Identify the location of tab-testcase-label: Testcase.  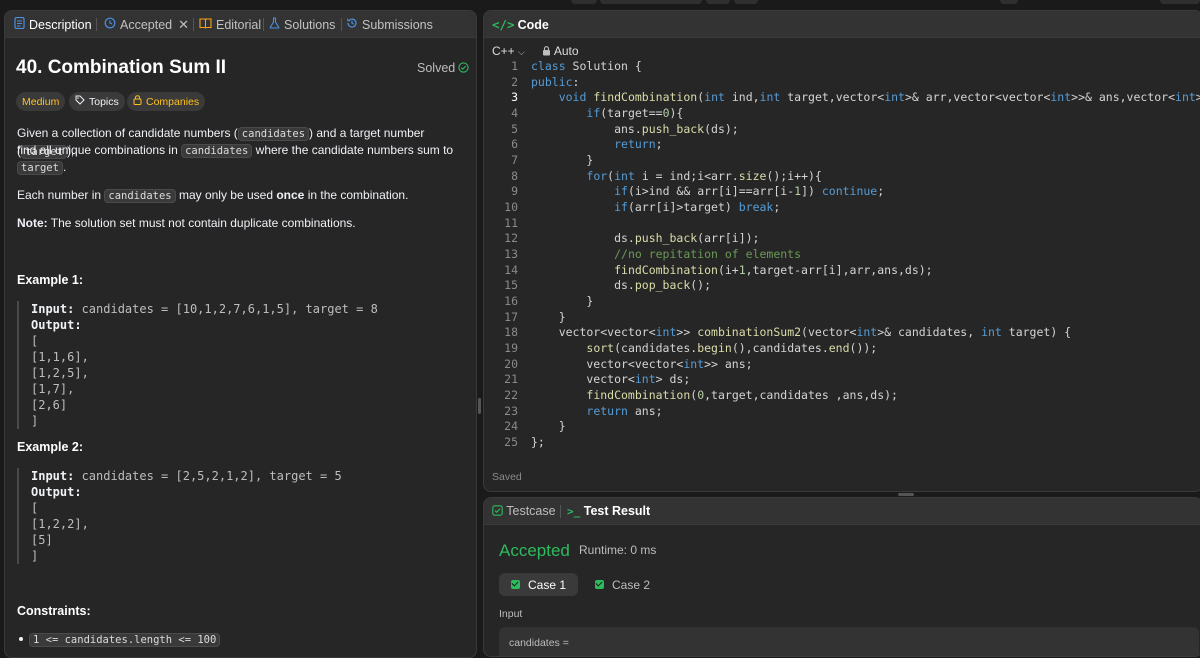
(531, 511).